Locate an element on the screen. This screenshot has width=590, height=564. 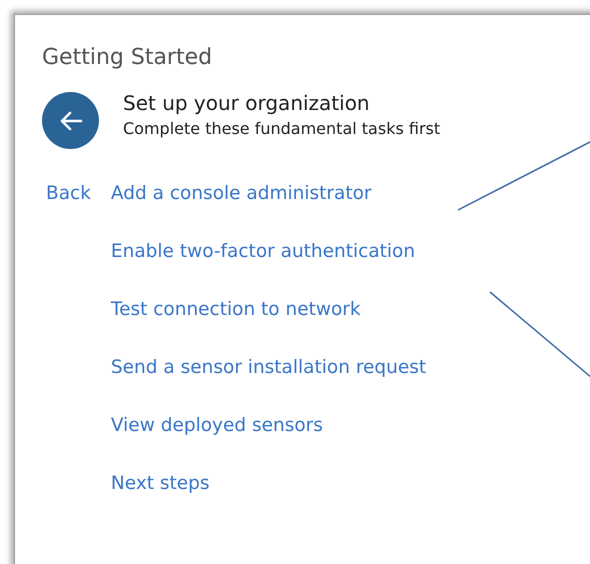
task-link: Test connection to network is located at coordinates (268, 310).